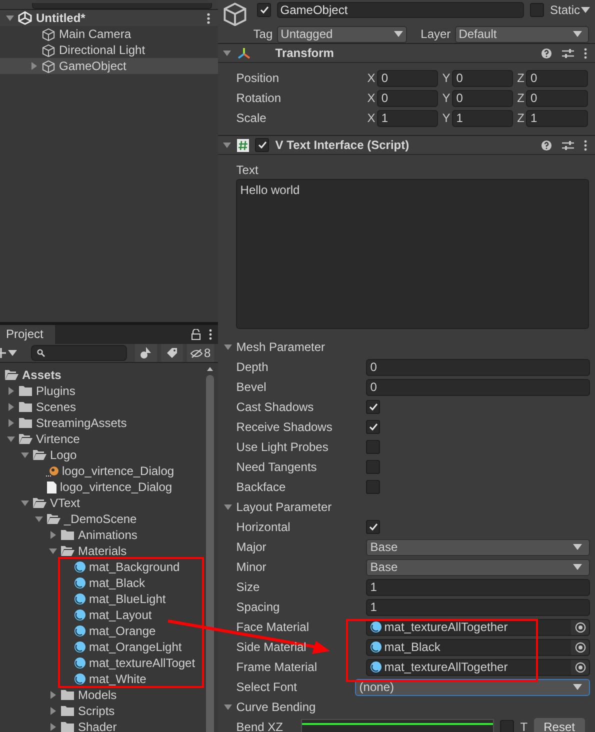  Describe the element at coordinates (109, 34) in the screenshot. I see `hierarchy-item: Main Camera` at that location.